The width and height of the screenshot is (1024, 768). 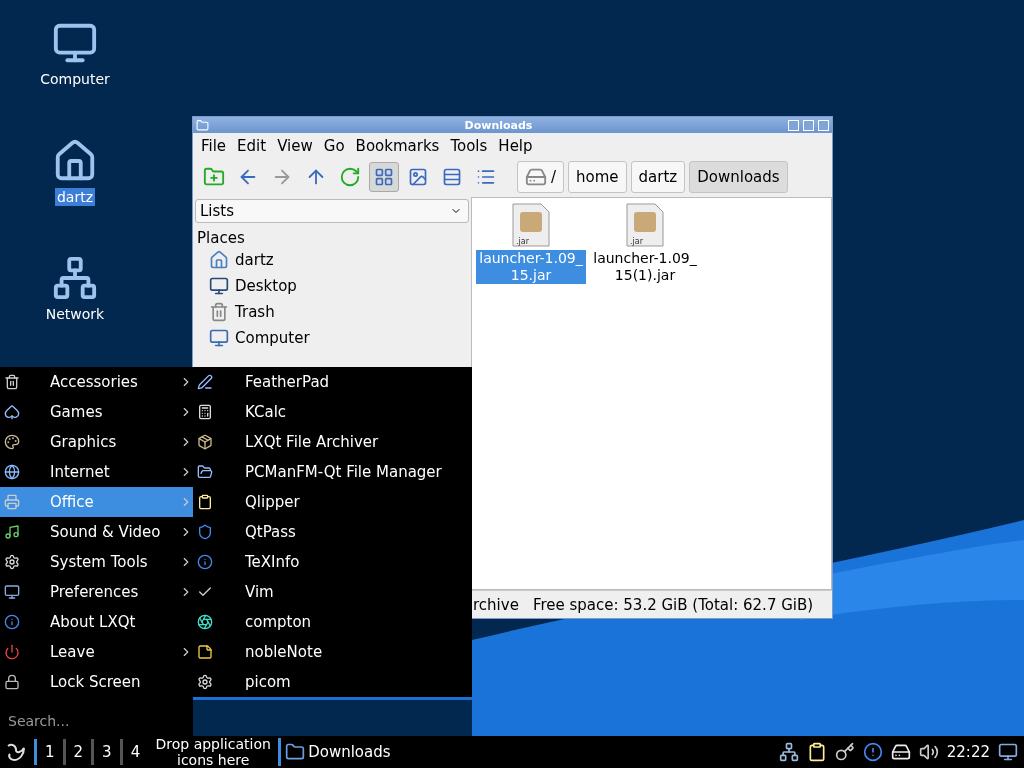 I want to click on home-folder-icon, so click(x=219, y=260).